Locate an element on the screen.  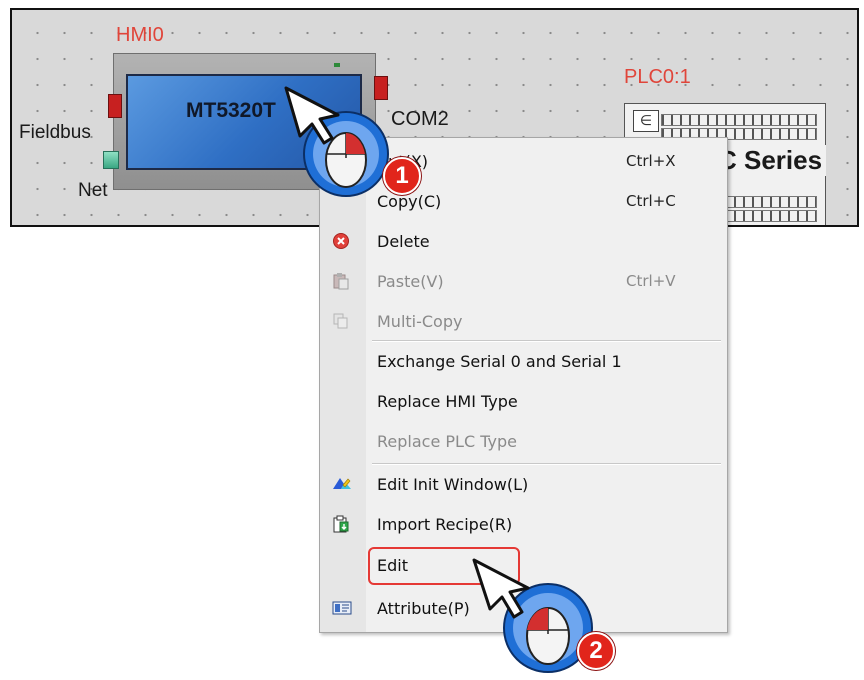
menu-item-edit-init-window: Edit Init Window(L) is located at coordinates (523, 485).